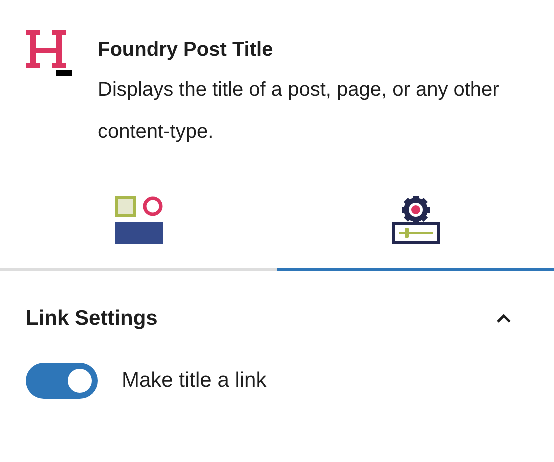  I want to click on gear-icon, so click(416, 220).